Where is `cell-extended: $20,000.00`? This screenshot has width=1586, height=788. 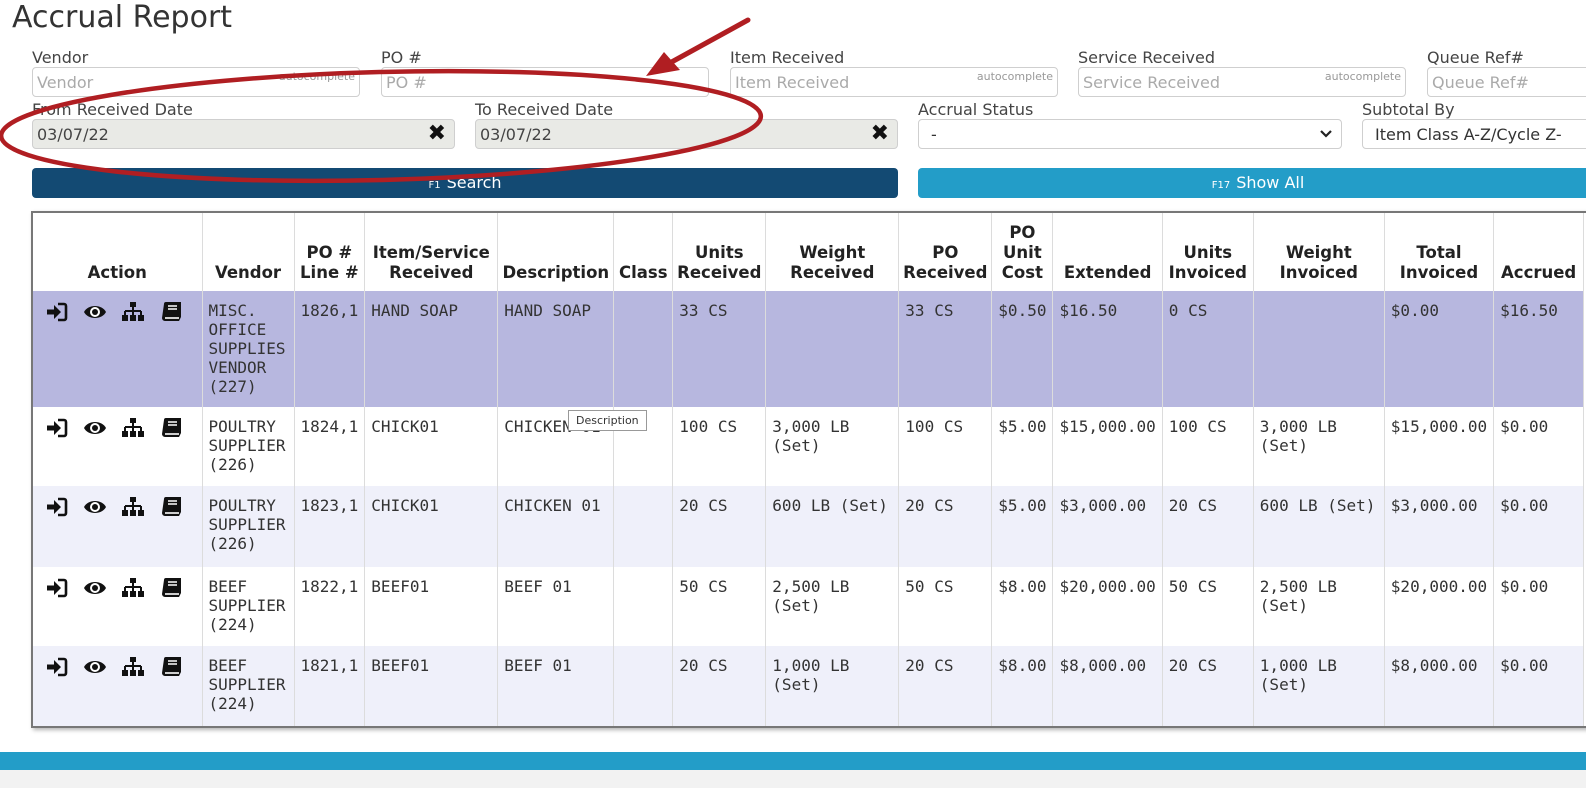 cell-extended: $20,000.00 is located at coordinates (1107, 606).